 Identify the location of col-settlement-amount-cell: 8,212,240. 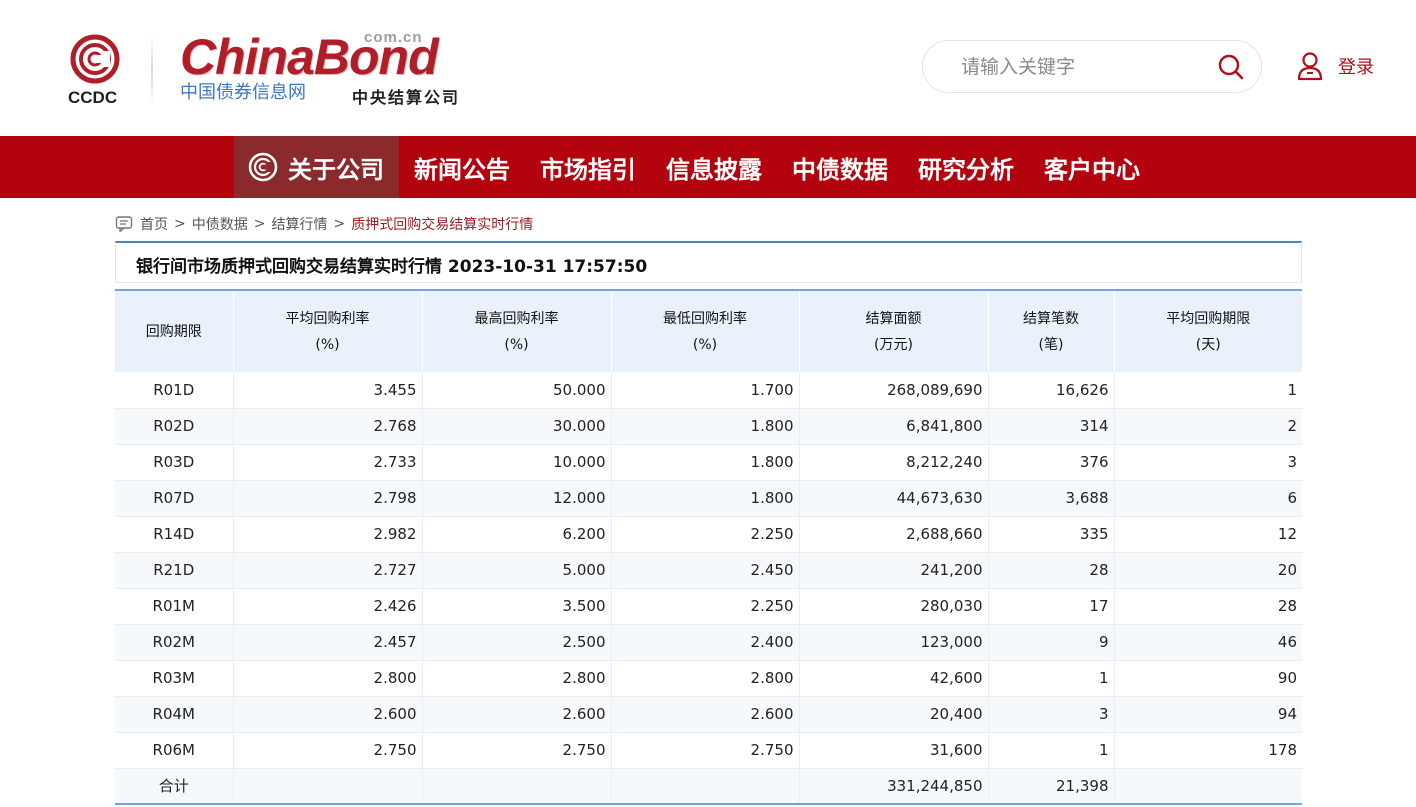
(894, 462).